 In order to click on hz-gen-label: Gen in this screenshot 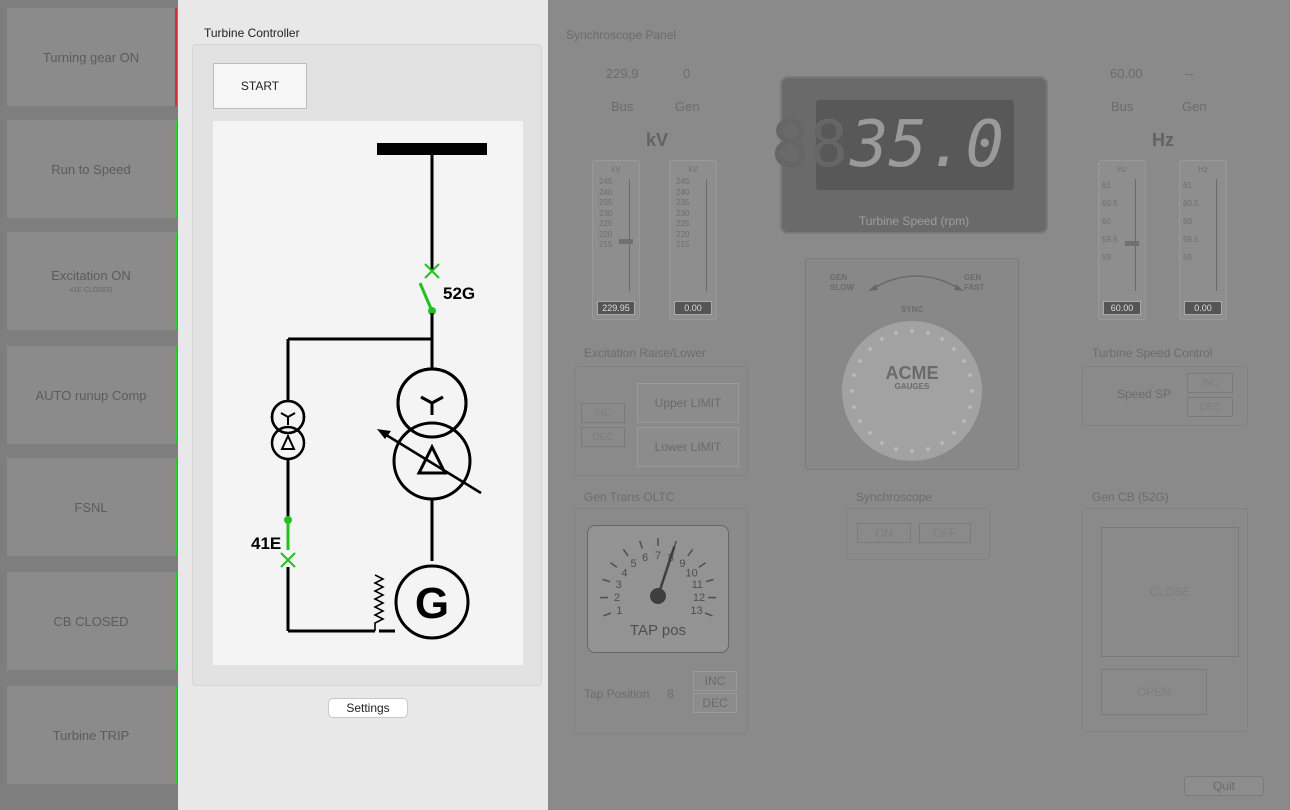, I will do `click(1194, 106)`.